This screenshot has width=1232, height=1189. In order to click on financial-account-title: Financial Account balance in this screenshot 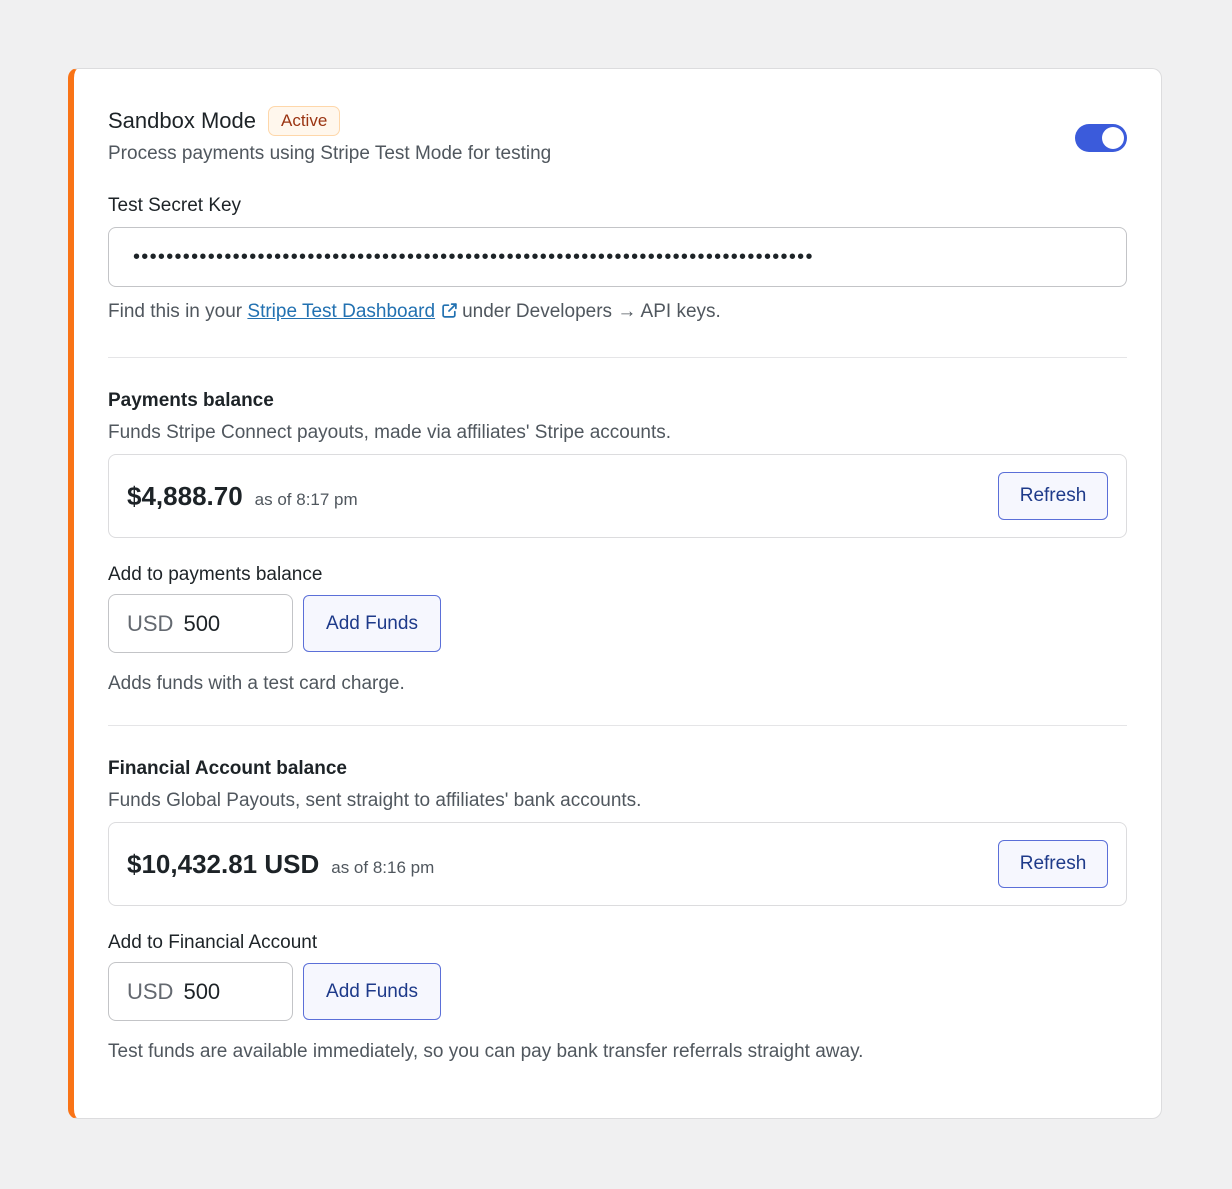, I will do `click(227, 768)`.